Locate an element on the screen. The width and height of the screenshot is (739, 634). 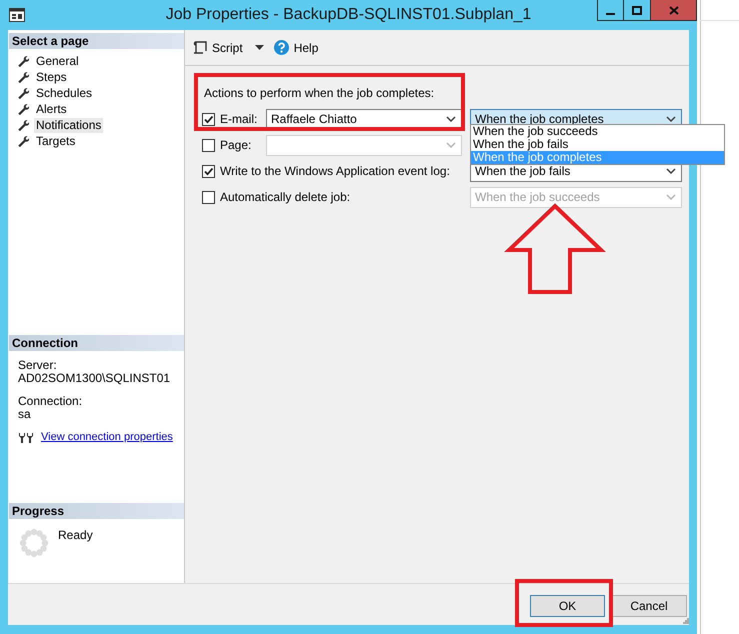
plug-icon is located at coordinates (26, 437).